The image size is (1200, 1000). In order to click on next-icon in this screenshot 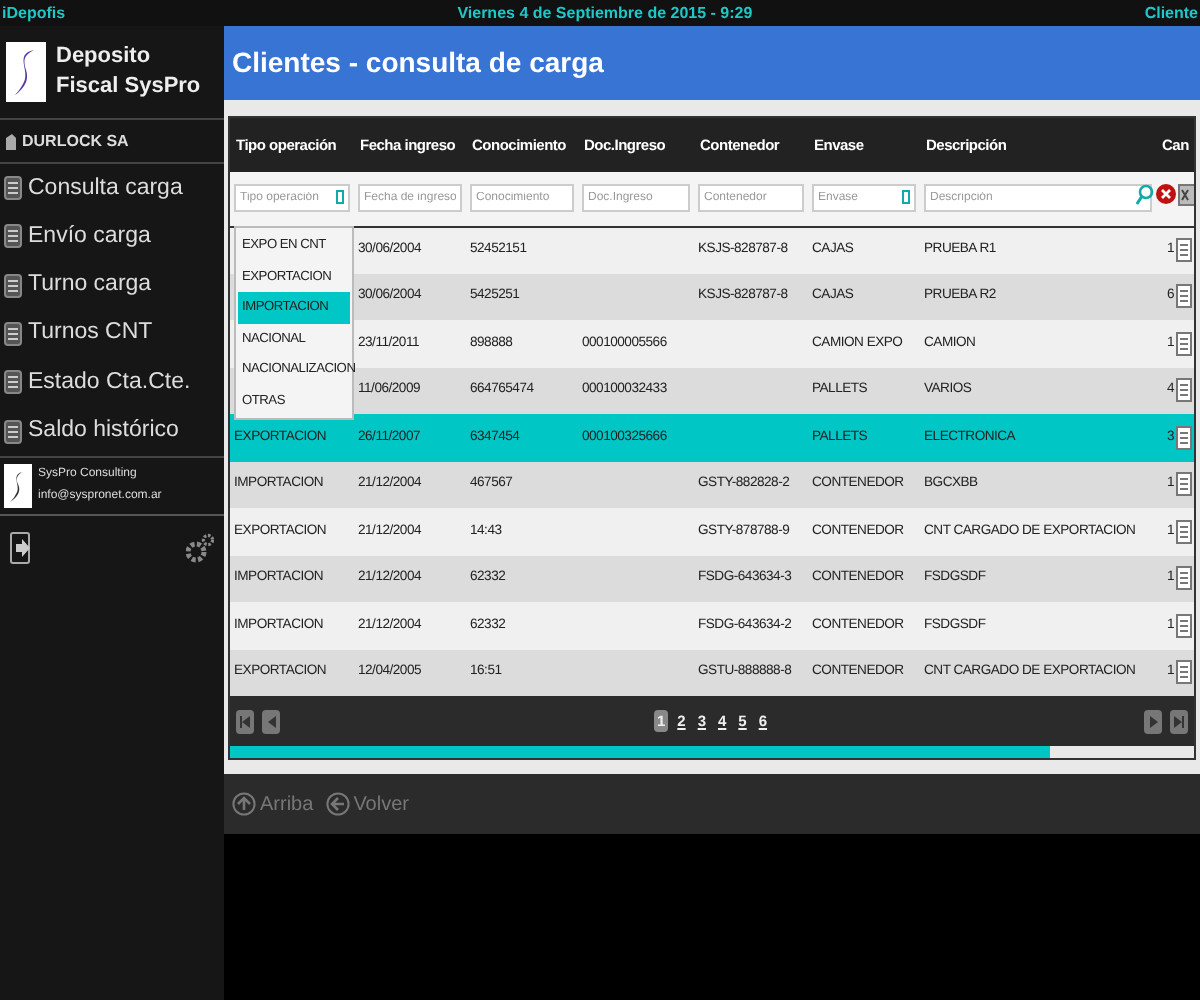, I will do `click(1153, 721)`.